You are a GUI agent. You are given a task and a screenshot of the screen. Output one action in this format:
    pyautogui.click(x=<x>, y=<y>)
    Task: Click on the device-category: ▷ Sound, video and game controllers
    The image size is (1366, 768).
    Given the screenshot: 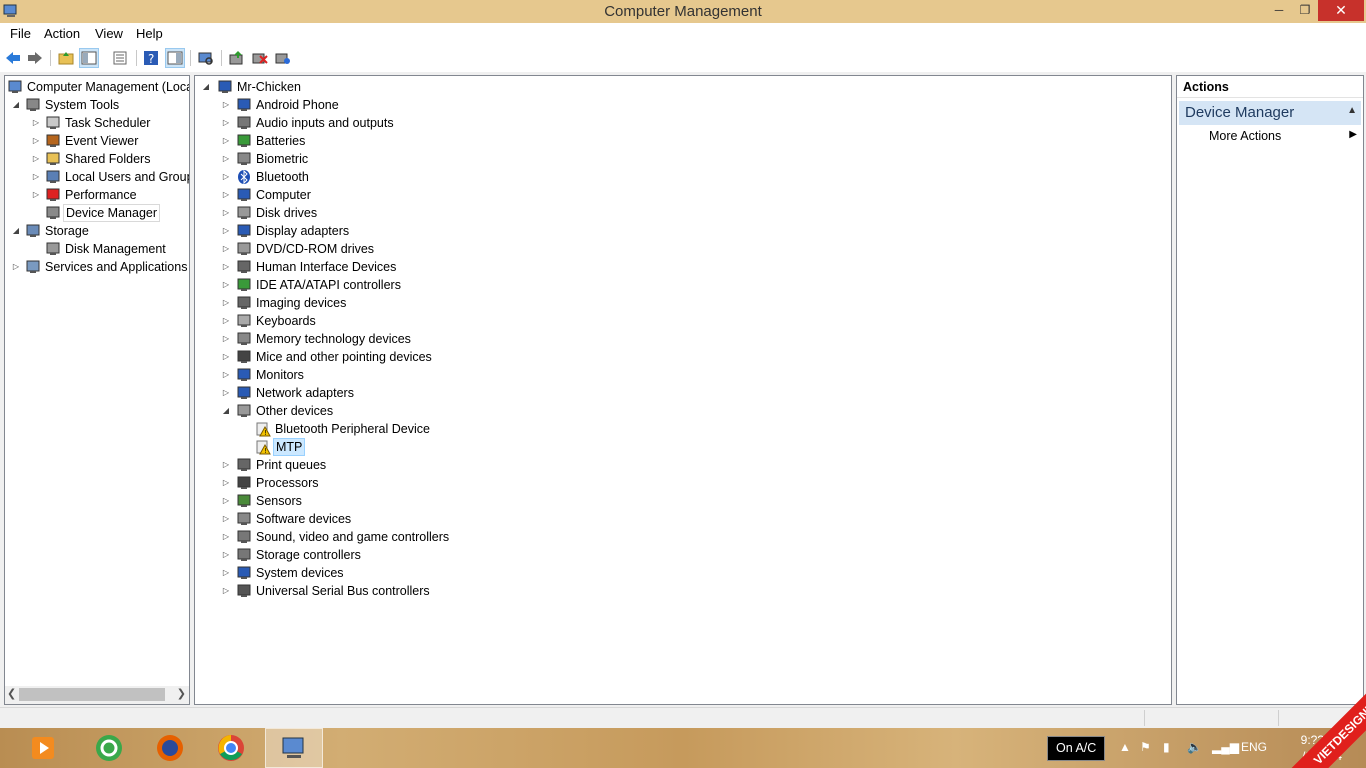 What is the action you would take?
    pyautogui.click(x=680, y=537)
    